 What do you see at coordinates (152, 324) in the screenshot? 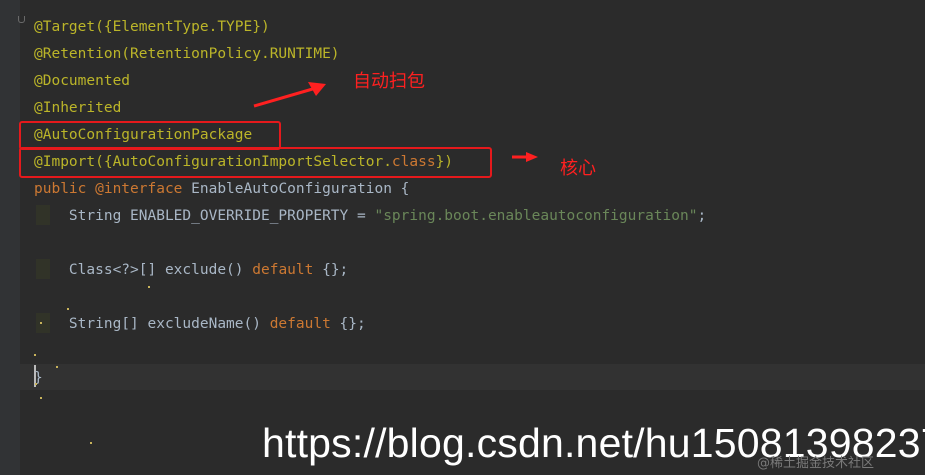
I see `code-token: String[] excludeName()` at bounding box center [152, 324].